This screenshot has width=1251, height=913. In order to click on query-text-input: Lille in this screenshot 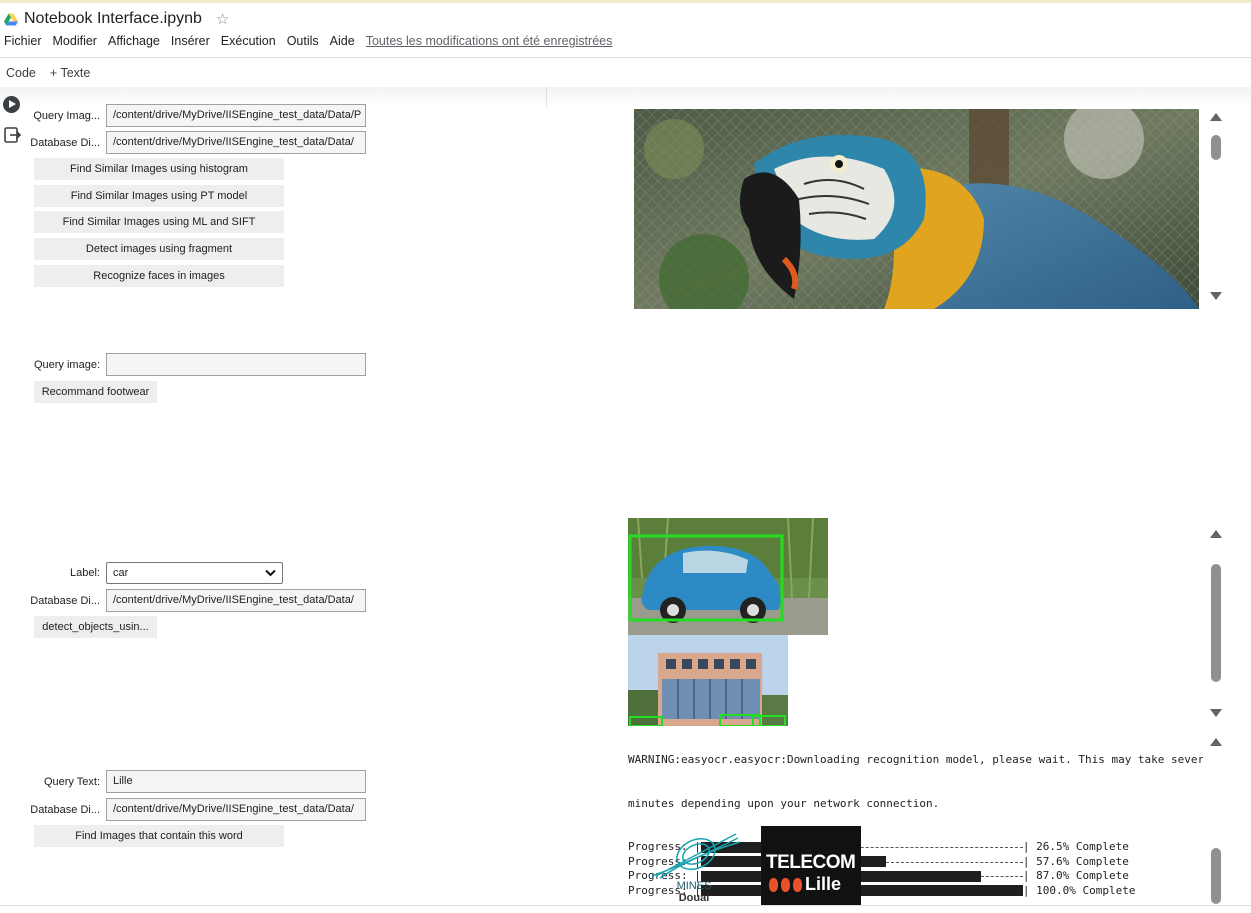, I will do `click(236, 781)`.